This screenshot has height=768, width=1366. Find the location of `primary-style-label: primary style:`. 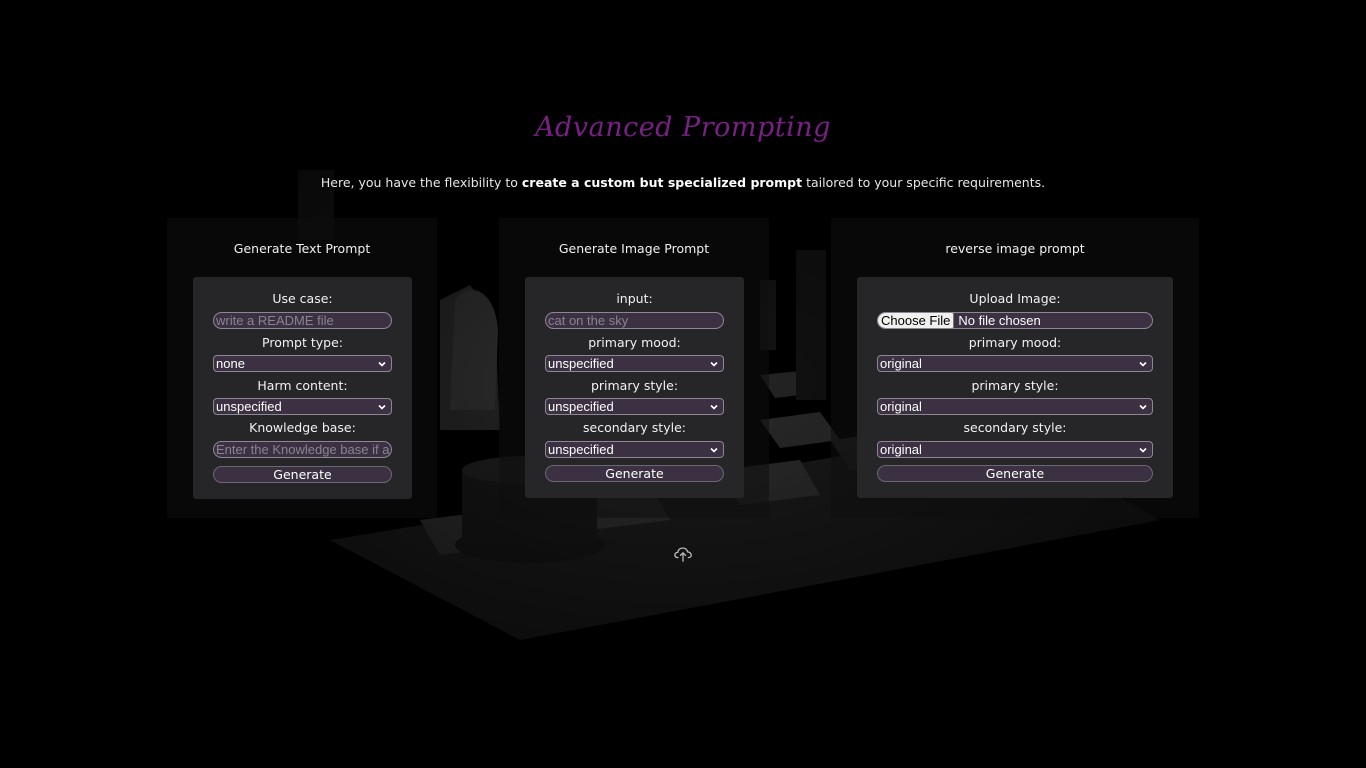

primary-style-label: primary style: is located at coordinates (634, 385).